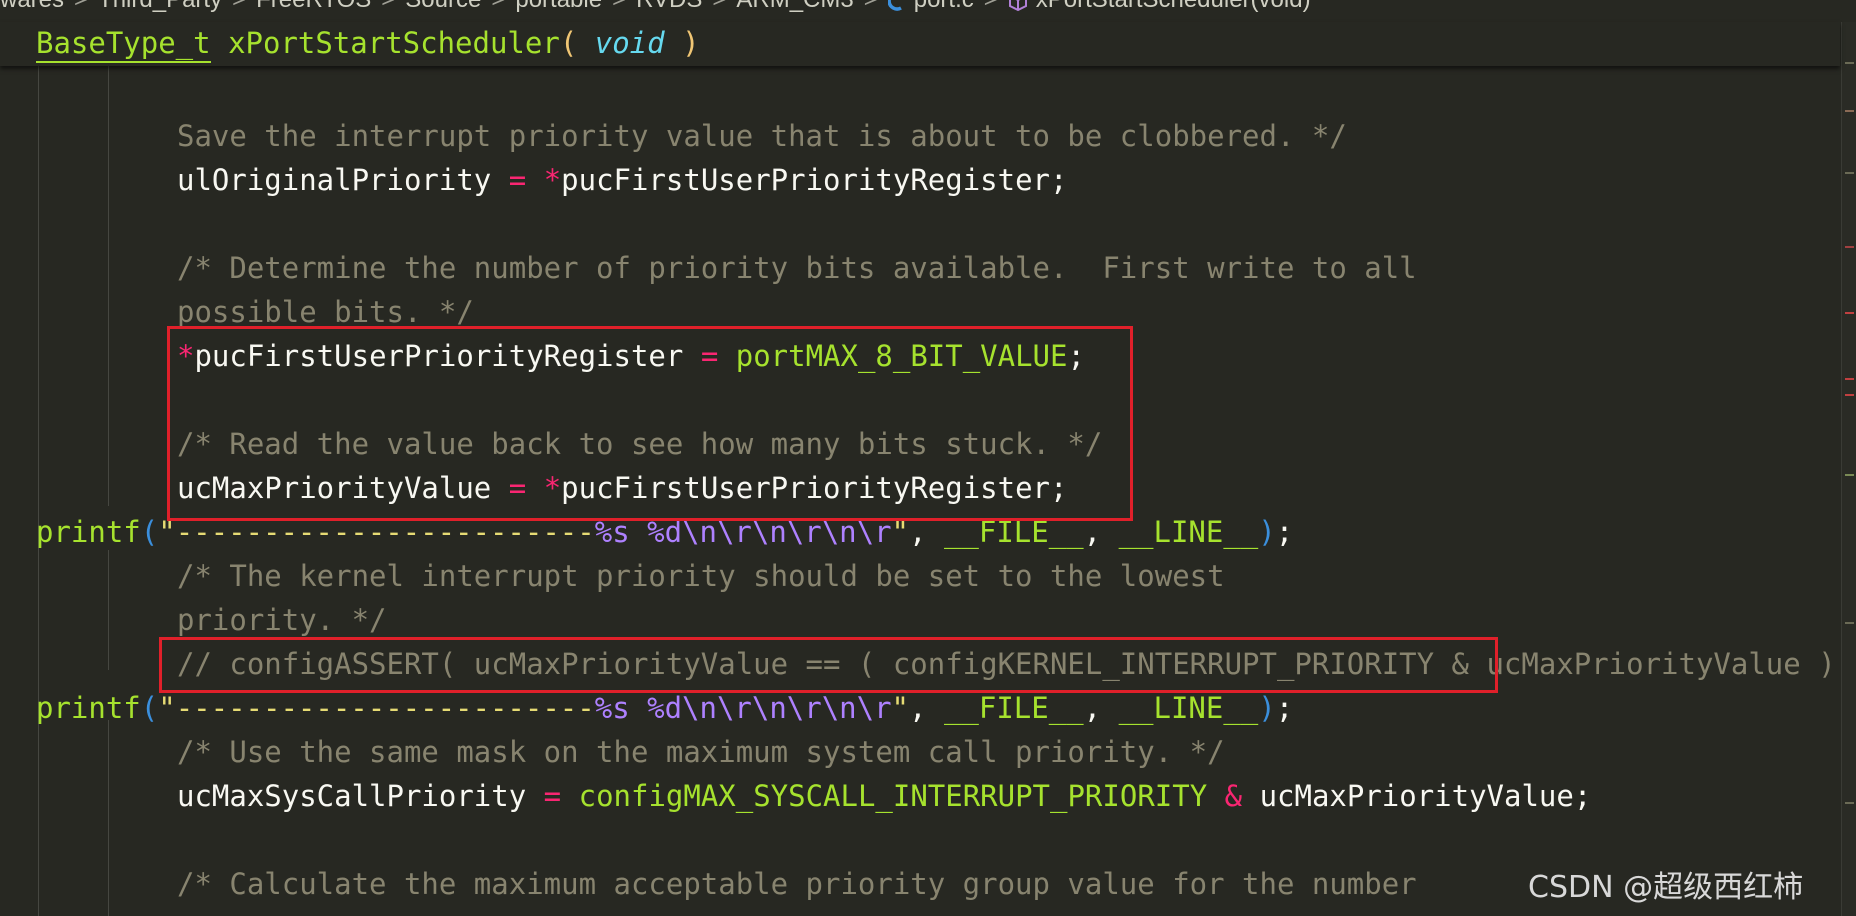 The height and width of the screenshot is (916, 1856). Describe the element at coordinates (629, 43) in the screenshot. I see `param-keyword: void` at that location.